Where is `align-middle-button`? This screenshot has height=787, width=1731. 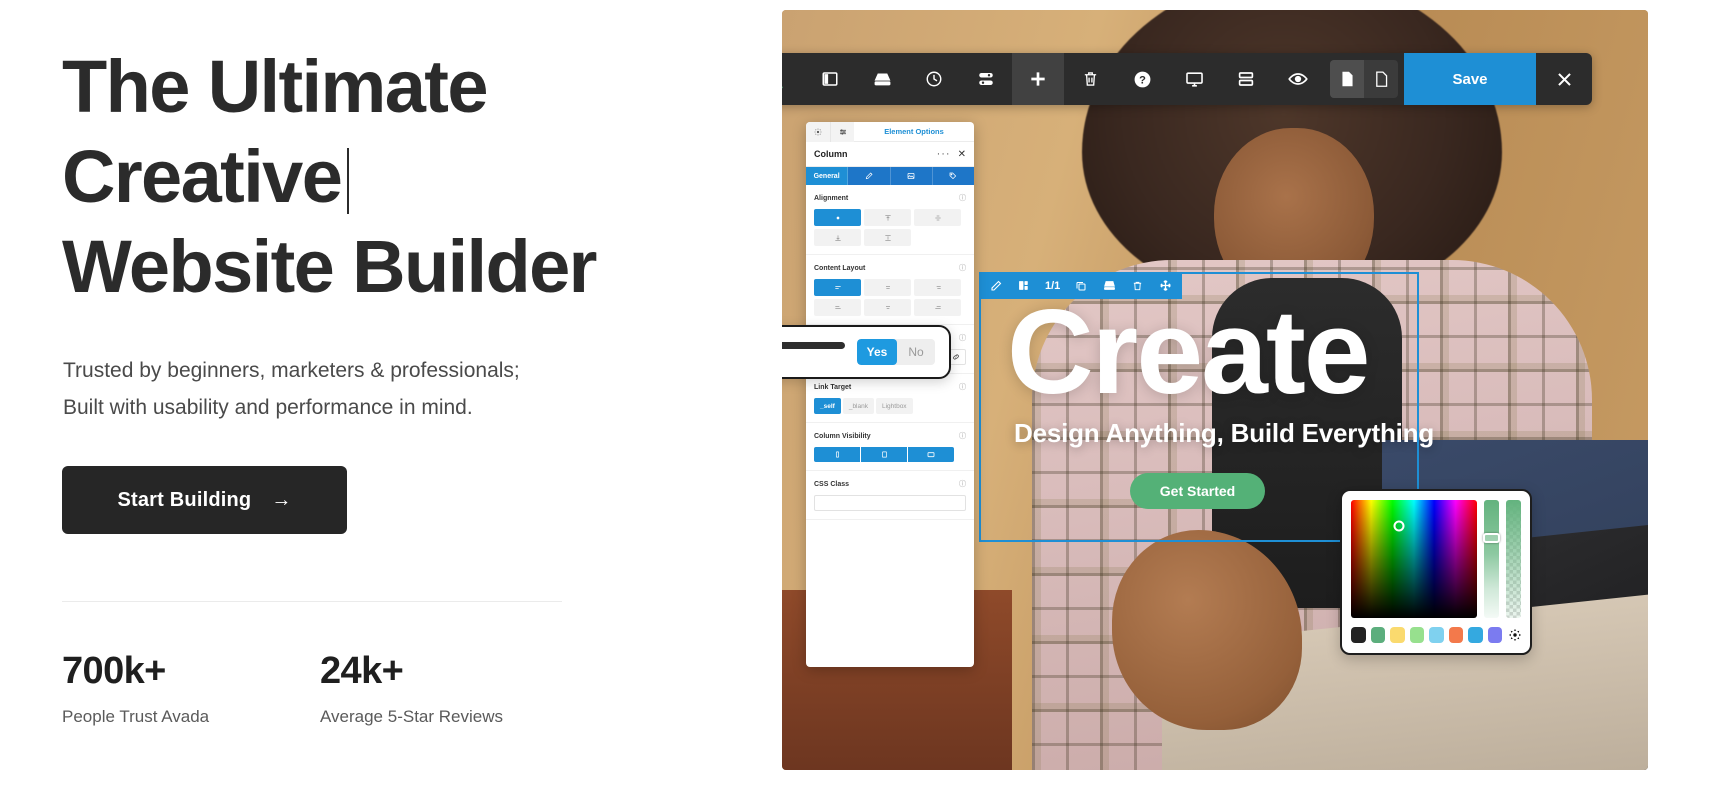 align-middle-button is located at coordinates (937, 217).